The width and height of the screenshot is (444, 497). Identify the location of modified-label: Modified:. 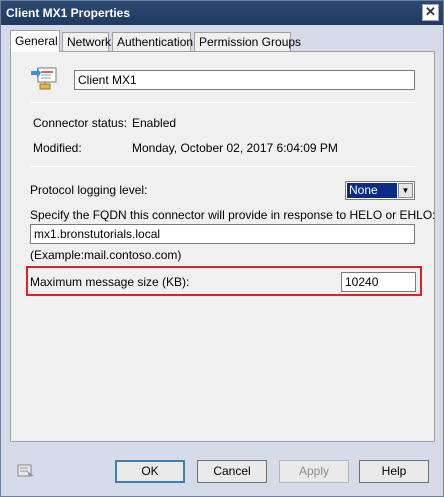
(57, 148).